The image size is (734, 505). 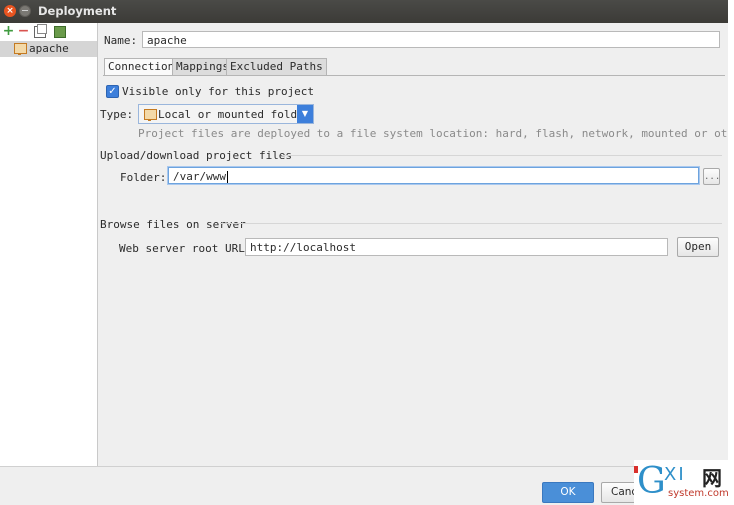 I want to click on server-list-item-label: apache, so click(x=49, y=48).